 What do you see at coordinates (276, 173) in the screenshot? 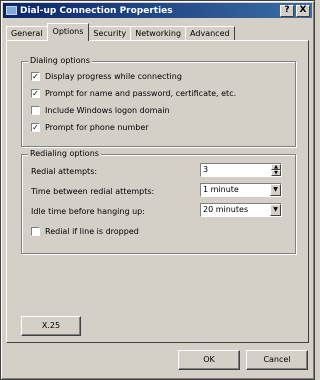
I see `spin-down-icon: ▼` at bounding box center [276, 173].